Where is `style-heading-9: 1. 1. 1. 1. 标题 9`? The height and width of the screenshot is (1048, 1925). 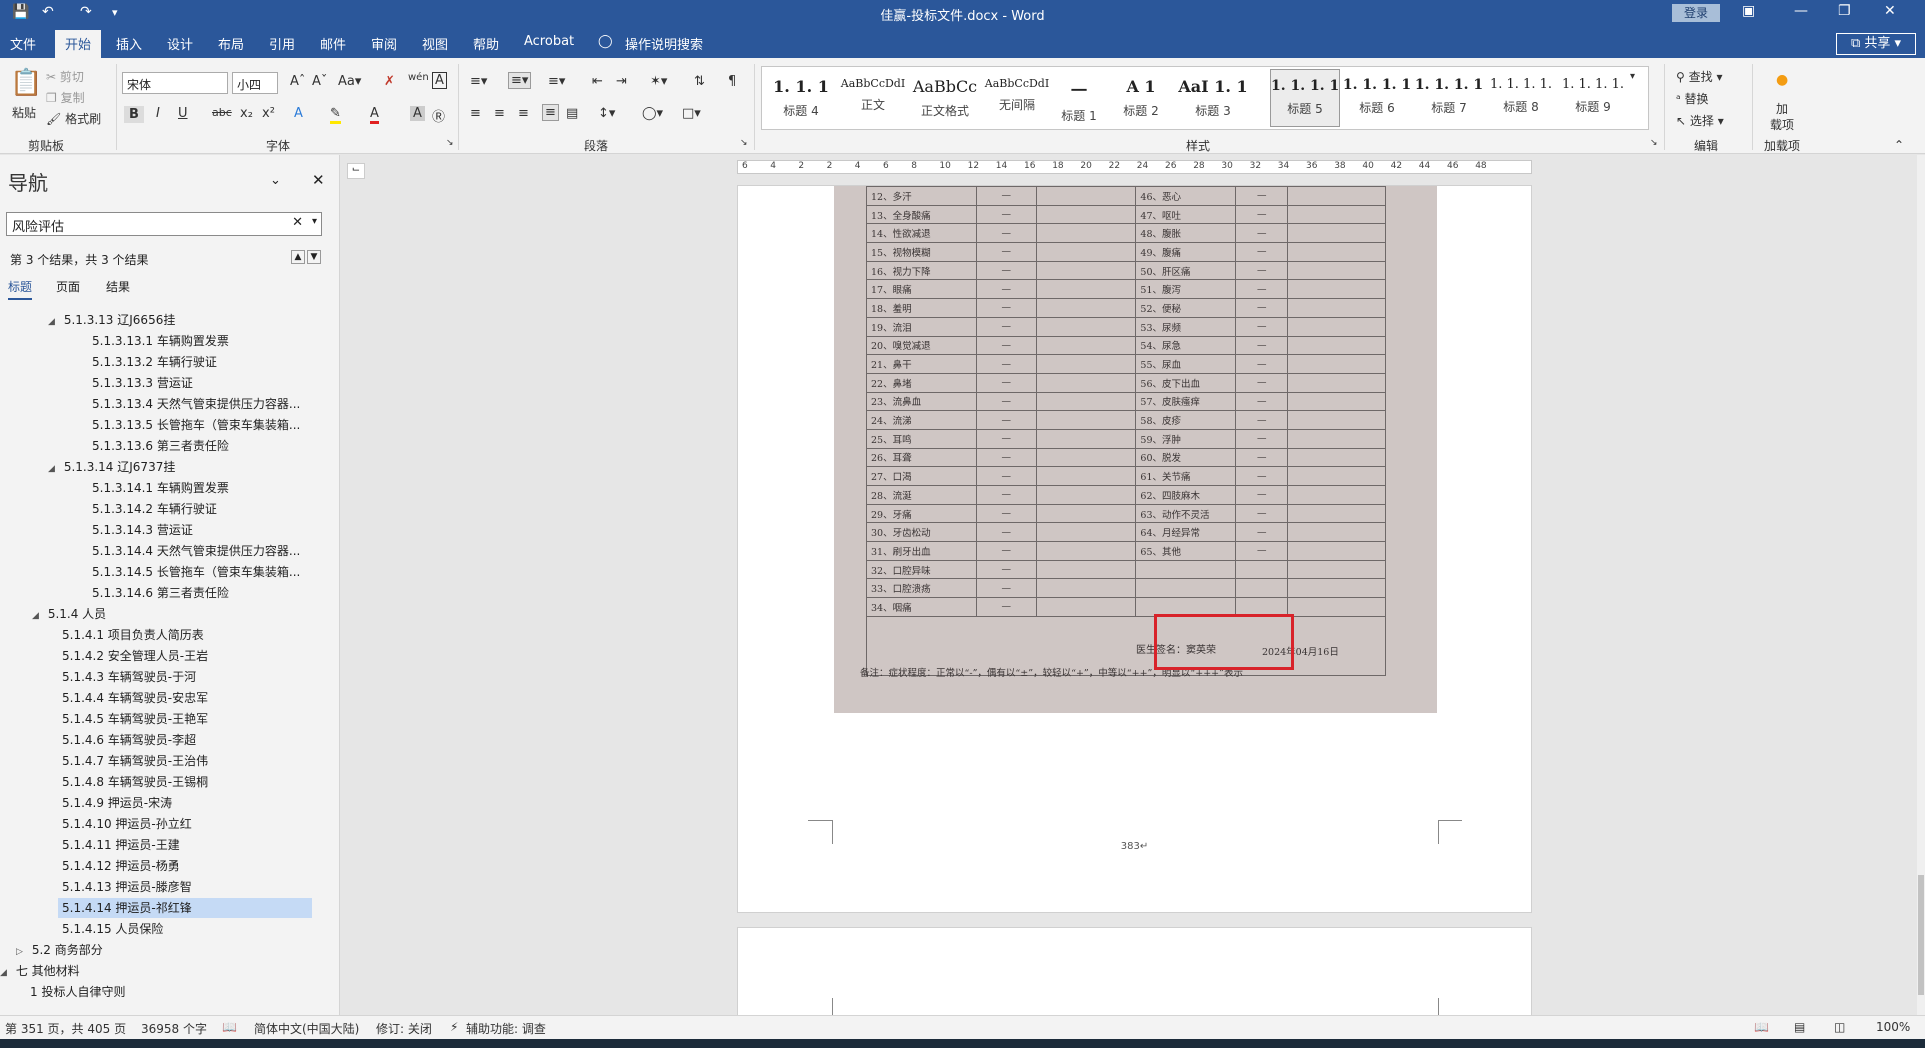
style-heading-9: 1. 1. 1. 1. 标题 9 is located at coordinates (1593, 98).